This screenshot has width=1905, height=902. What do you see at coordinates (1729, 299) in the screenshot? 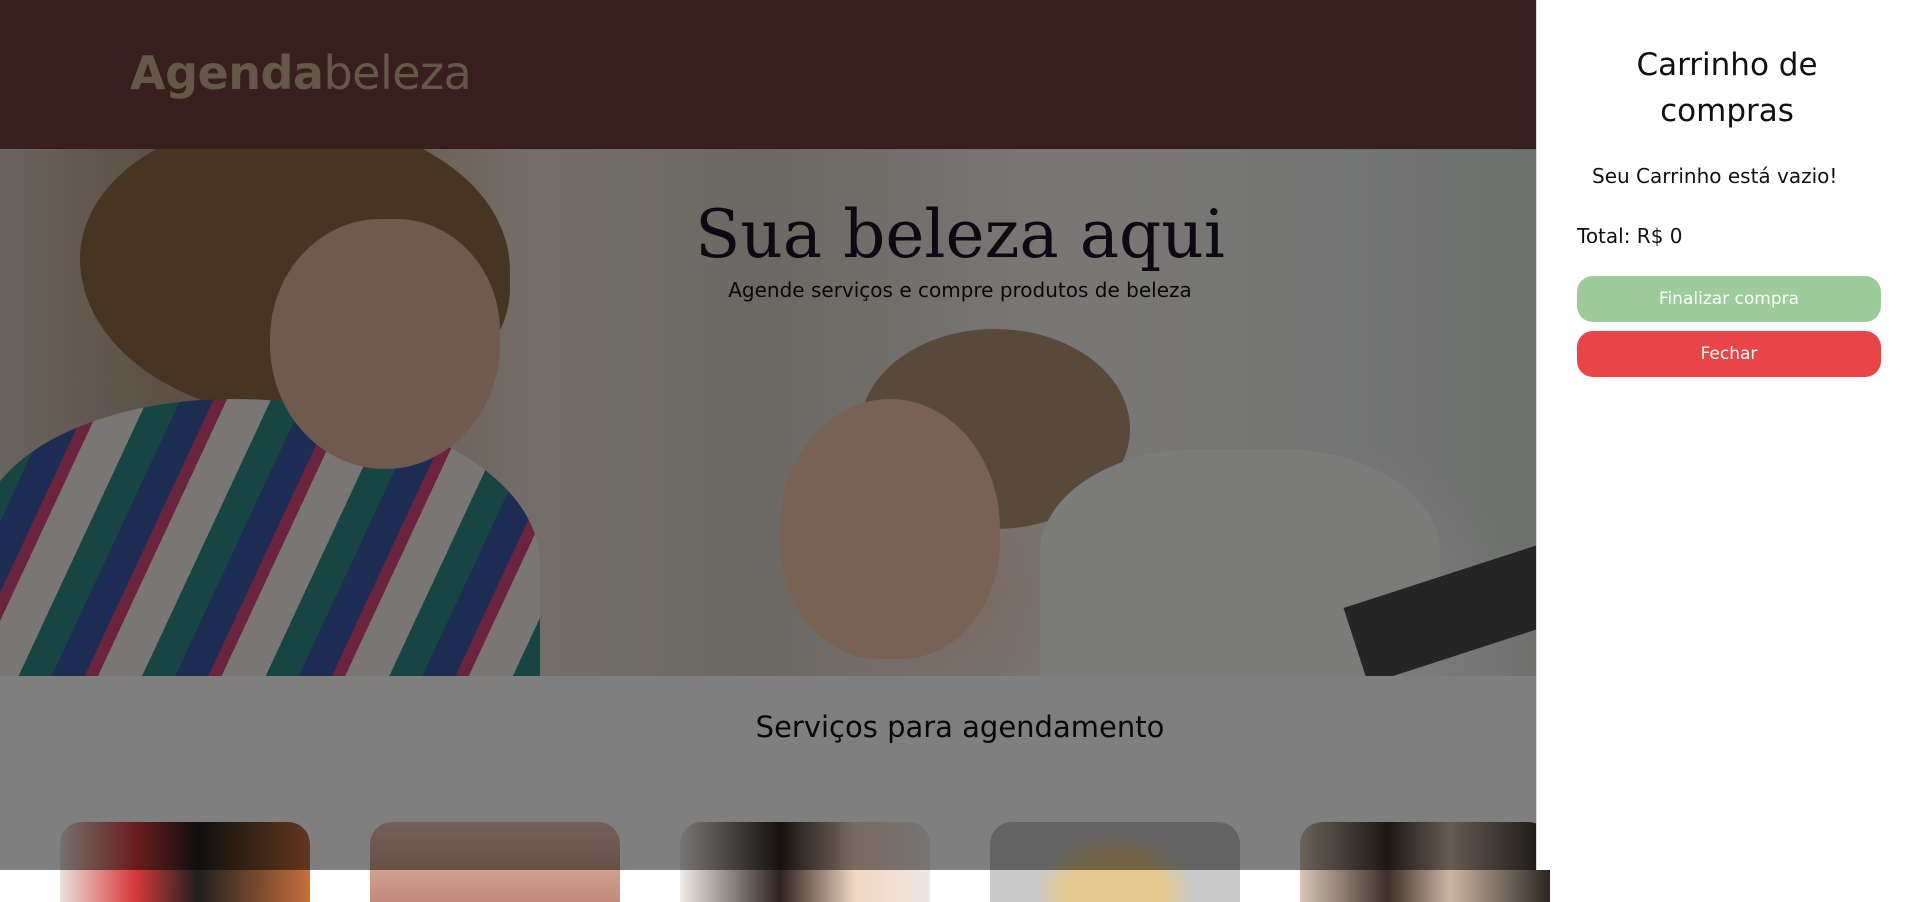
I see `finalize-purchase-button: Finalizar compra` at bounding box center [1729, 299].